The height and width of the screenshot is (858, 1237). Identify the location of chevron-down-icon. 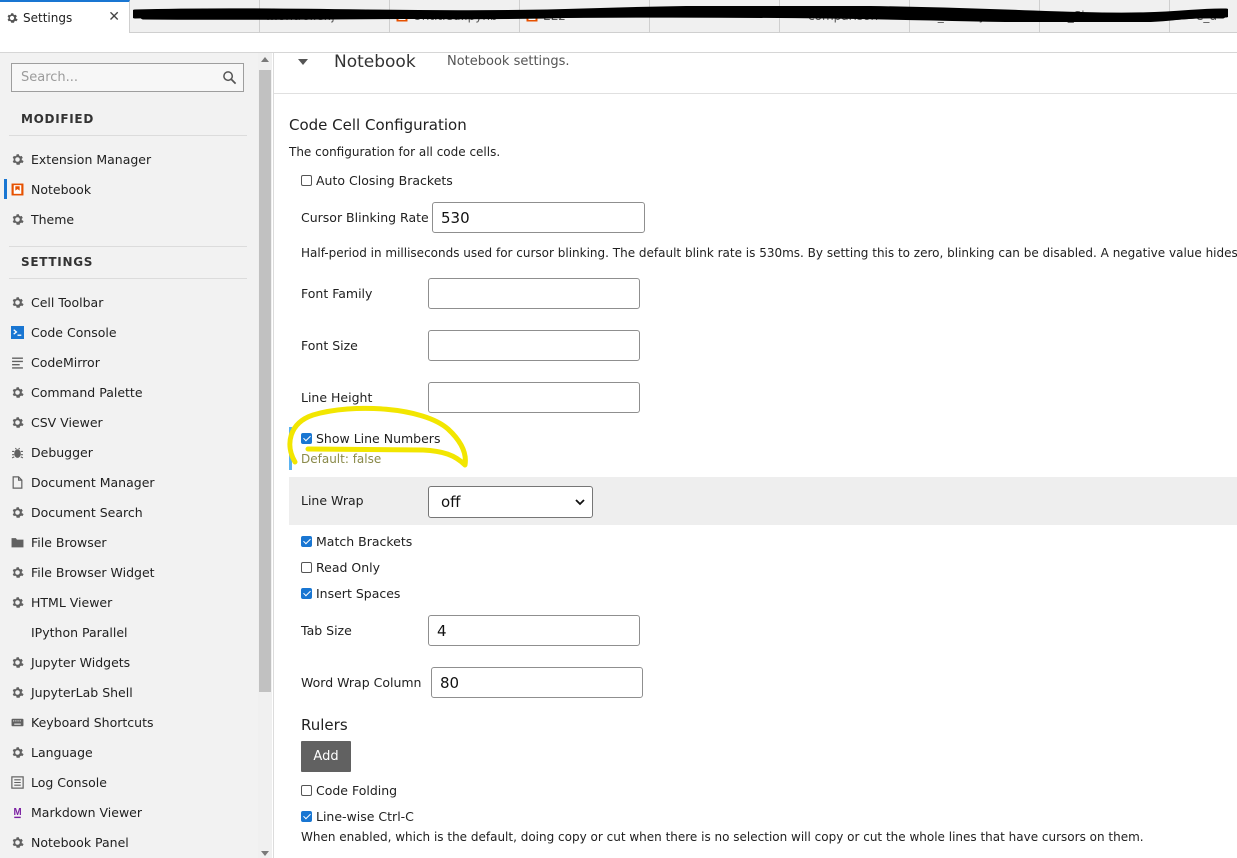
(580, 502).